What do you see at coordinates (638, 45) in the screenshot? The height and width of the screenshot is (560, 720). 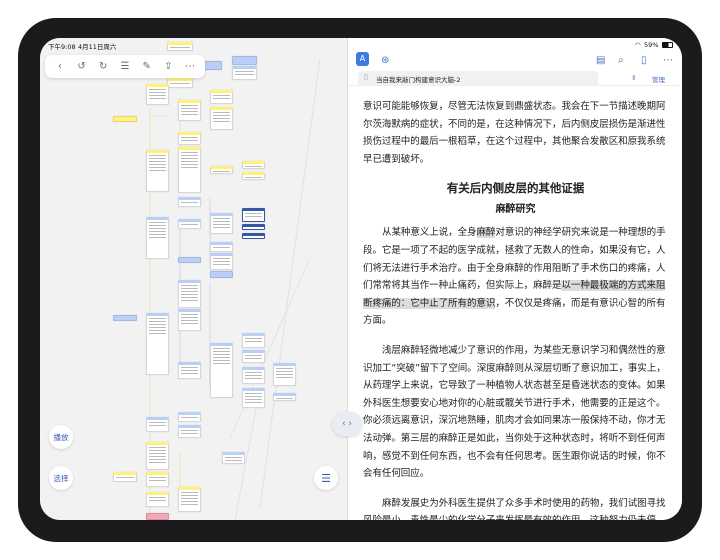 I see `wifi-icon: ◠` at bounding box center [638, 45].